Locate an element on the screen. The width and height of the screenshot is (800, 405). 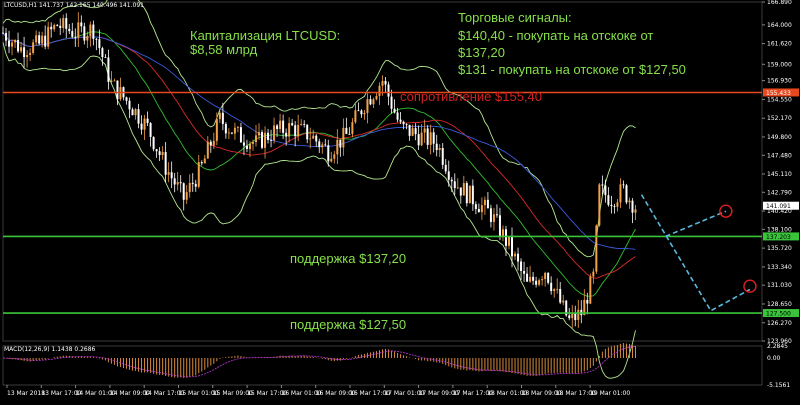
support-low-tag: 127.500 is located at coordinates (778, 314).